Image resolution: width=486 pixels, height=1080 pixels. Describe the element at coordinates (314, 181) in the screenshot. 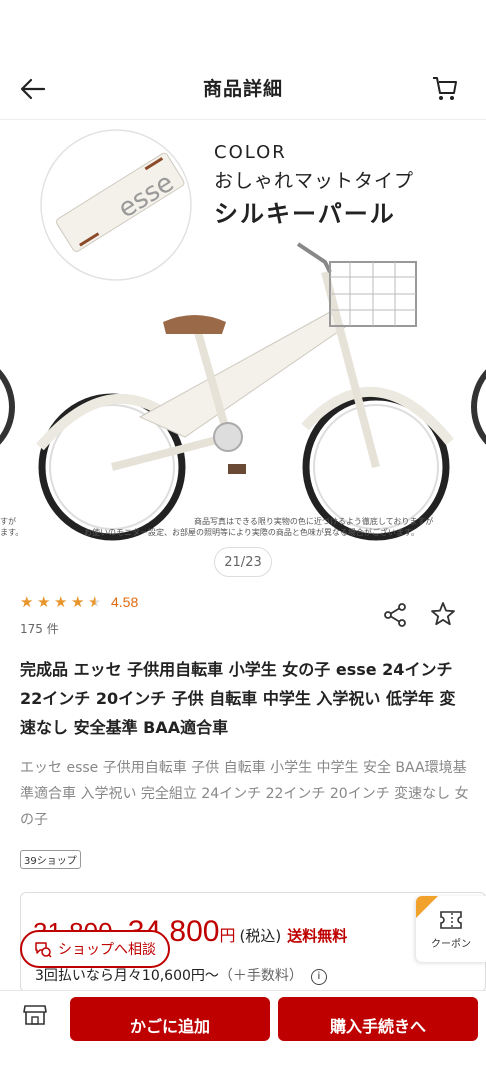

I see `color-subtitle: おしゃれマットタイプ` at that location.